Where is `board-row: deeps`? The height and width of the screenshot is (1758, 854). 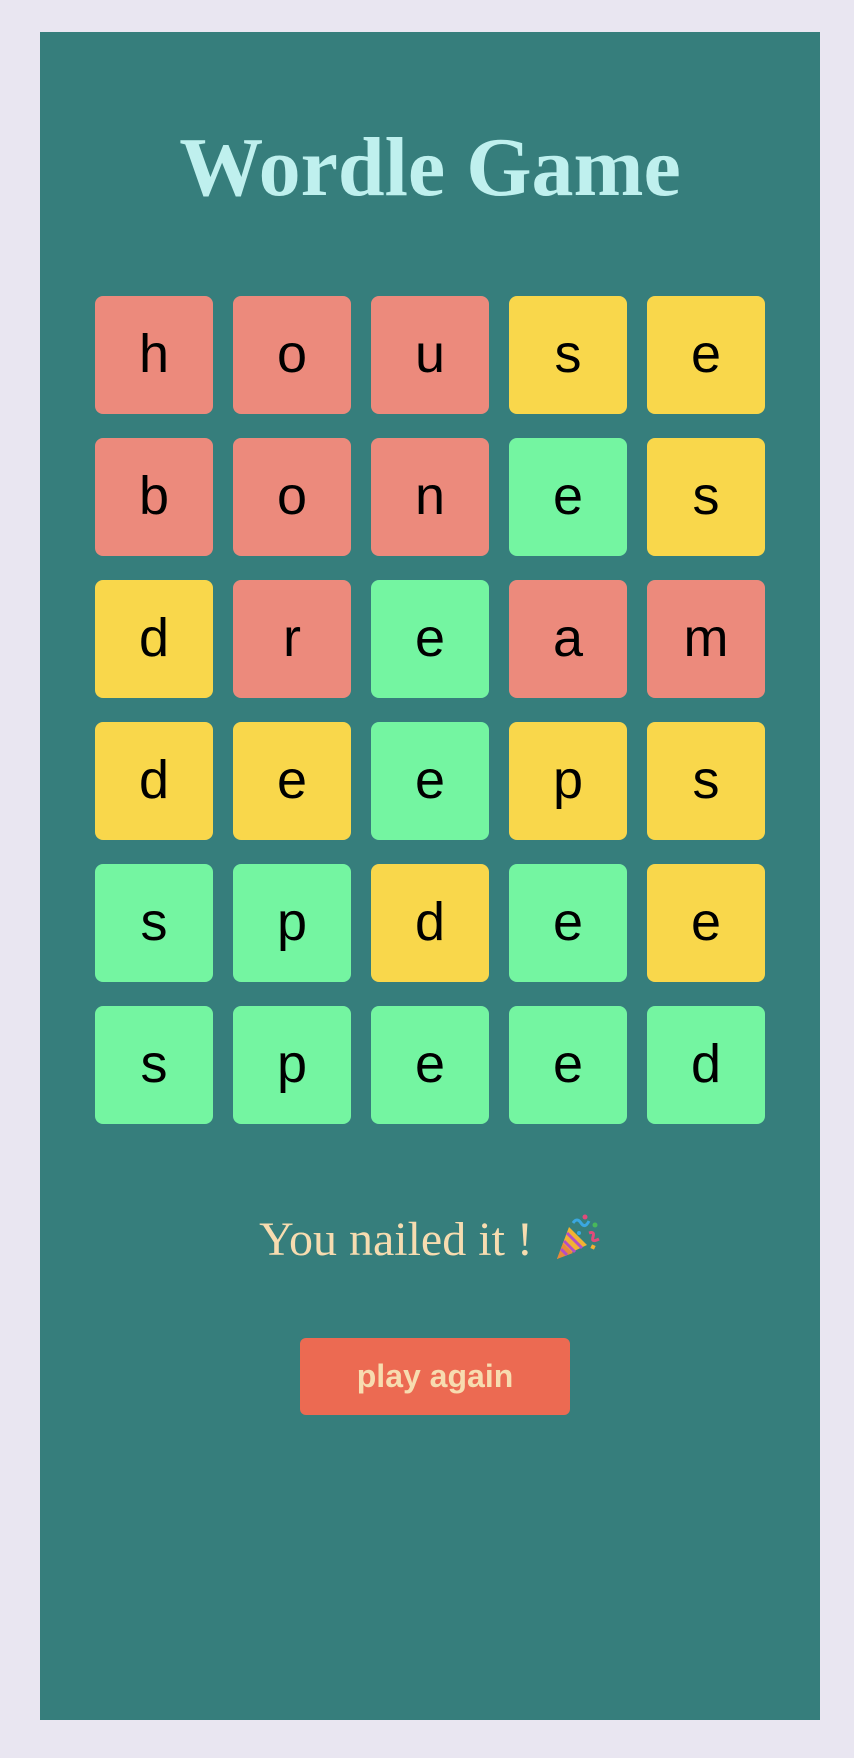
board-row: deeps is located at coordinates (430, 781).